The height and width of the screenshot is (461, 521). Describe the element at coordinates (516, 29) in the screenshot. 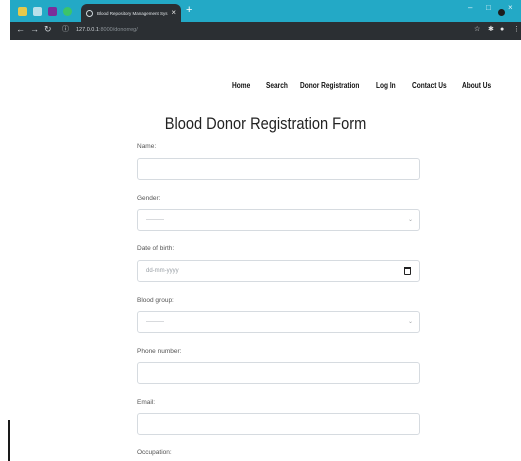

I see `menu-icon: ⋮` at that location.